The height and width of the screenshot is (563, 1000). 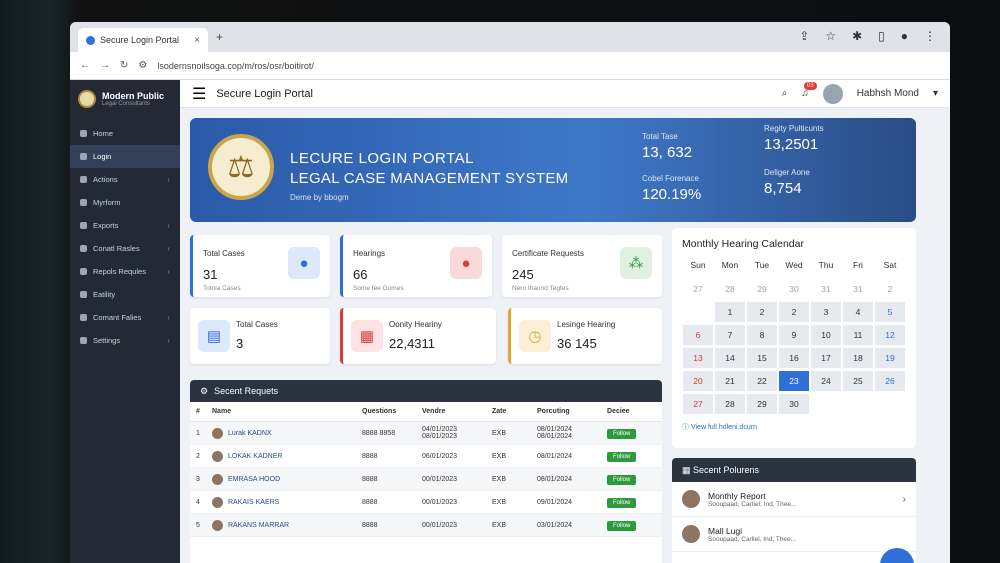 I want to click on sidepanel-icon: ▯, so click(x=881, y=36).